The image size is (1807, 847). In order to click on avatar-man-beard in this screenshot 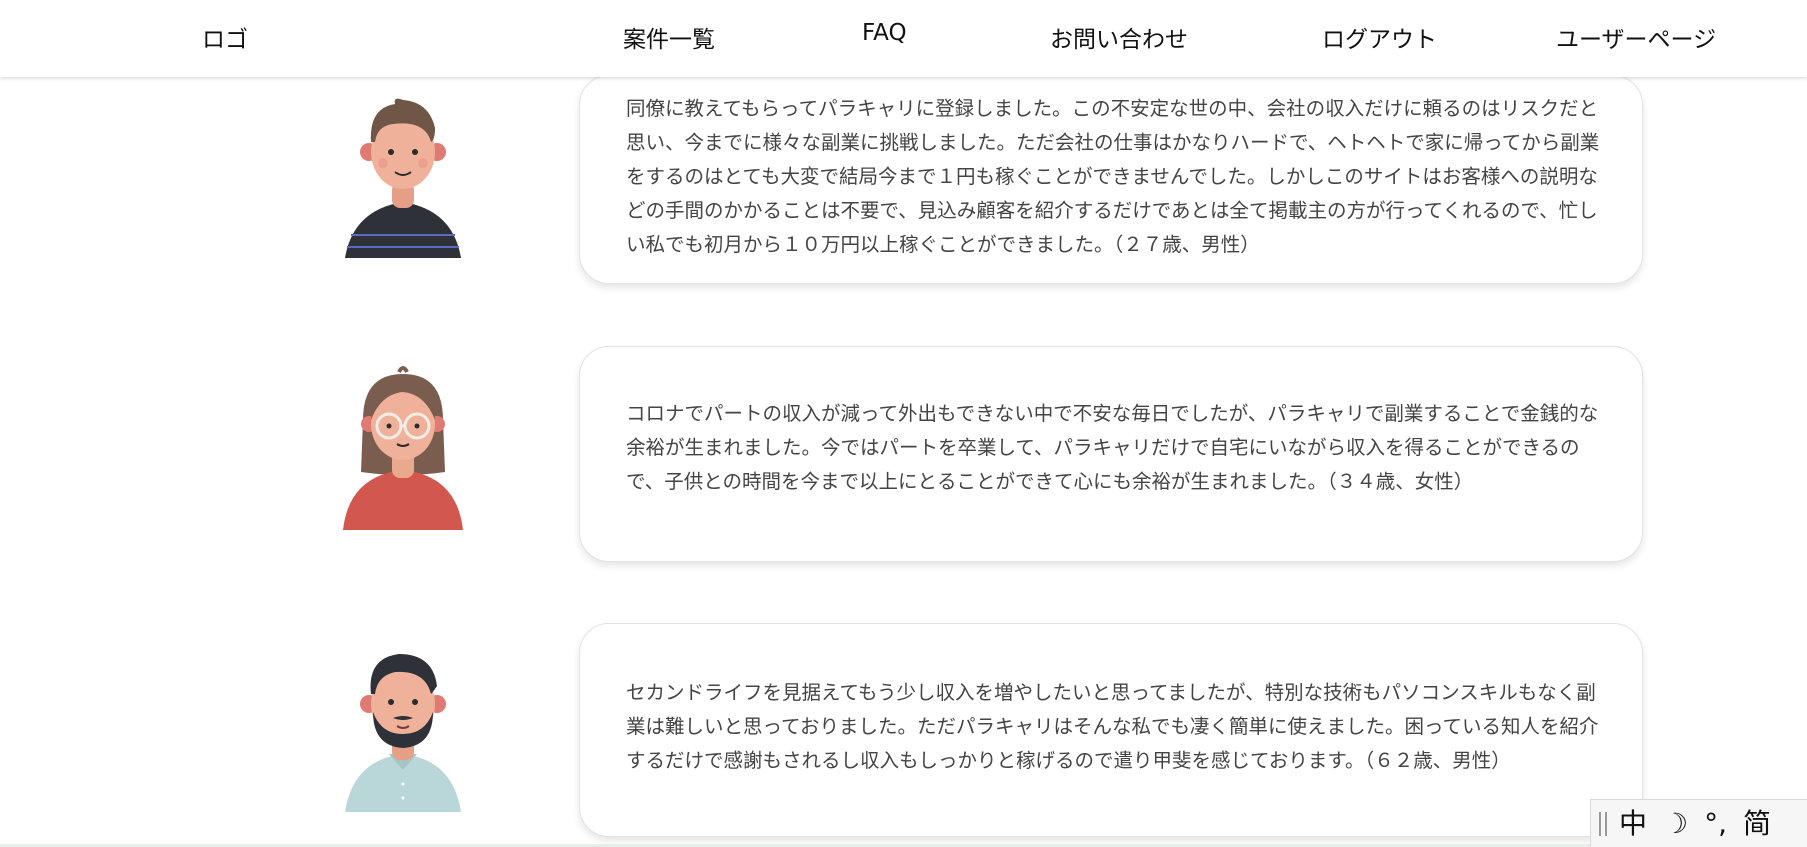, I will do `click(403, 733)`.